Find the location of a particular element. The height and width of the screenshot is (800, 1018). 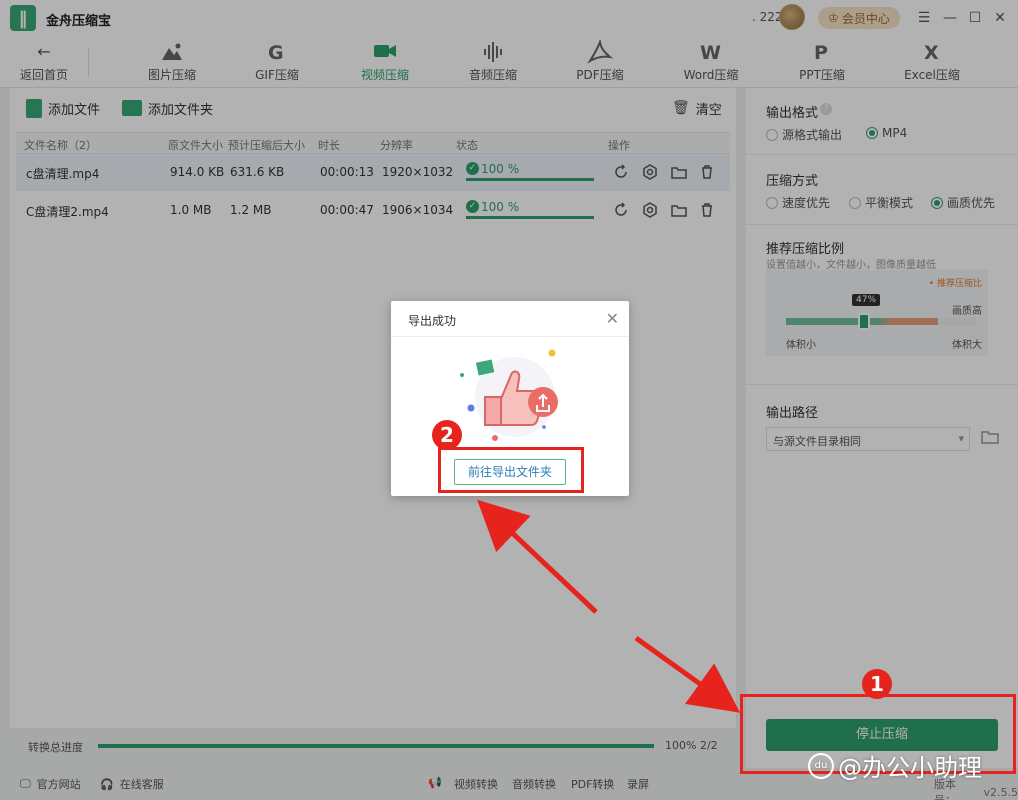

annotation-arrows is located at coordinates (609, 606).